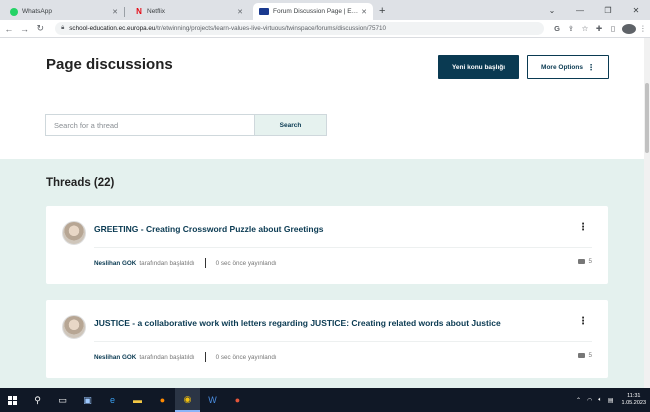  I want to click on tab-title: Netflix, so click(156, 11).